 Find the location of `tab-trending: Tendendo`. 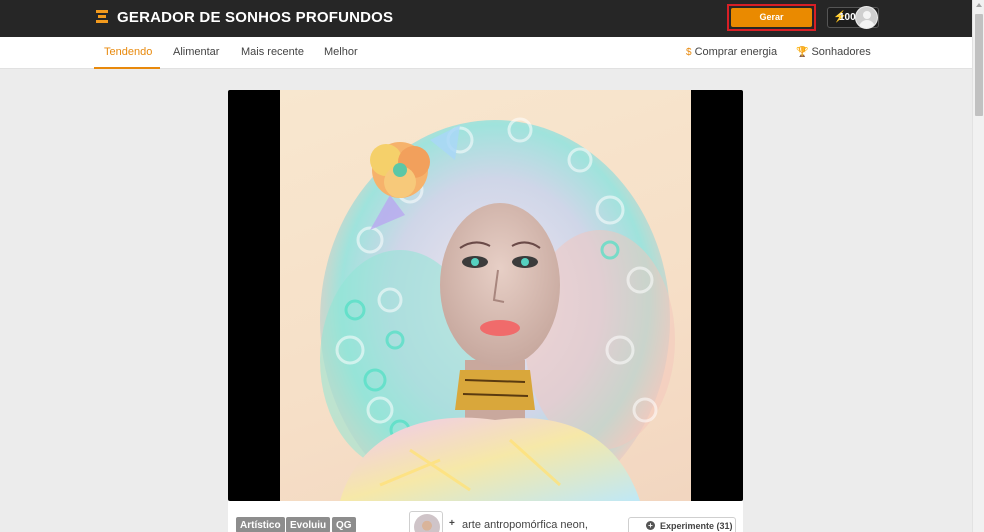

tab-trending: Tendendo is located at coordinates (128, 52).